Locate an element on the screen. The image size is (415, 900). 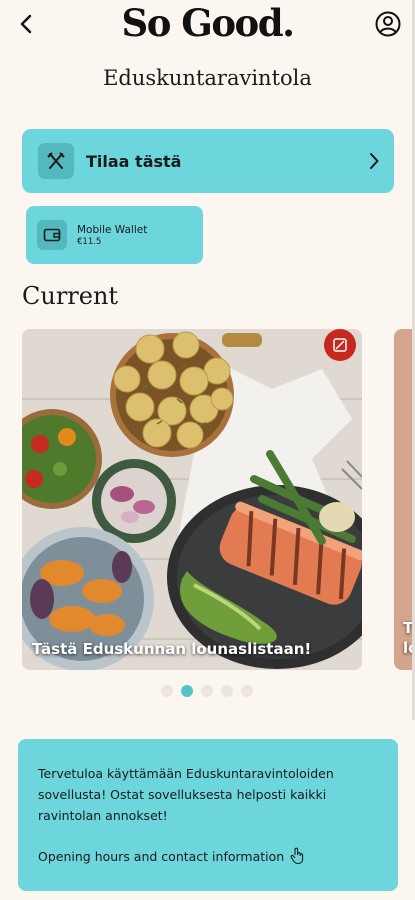
user-circle-icon is located at coordinates (388, 24).